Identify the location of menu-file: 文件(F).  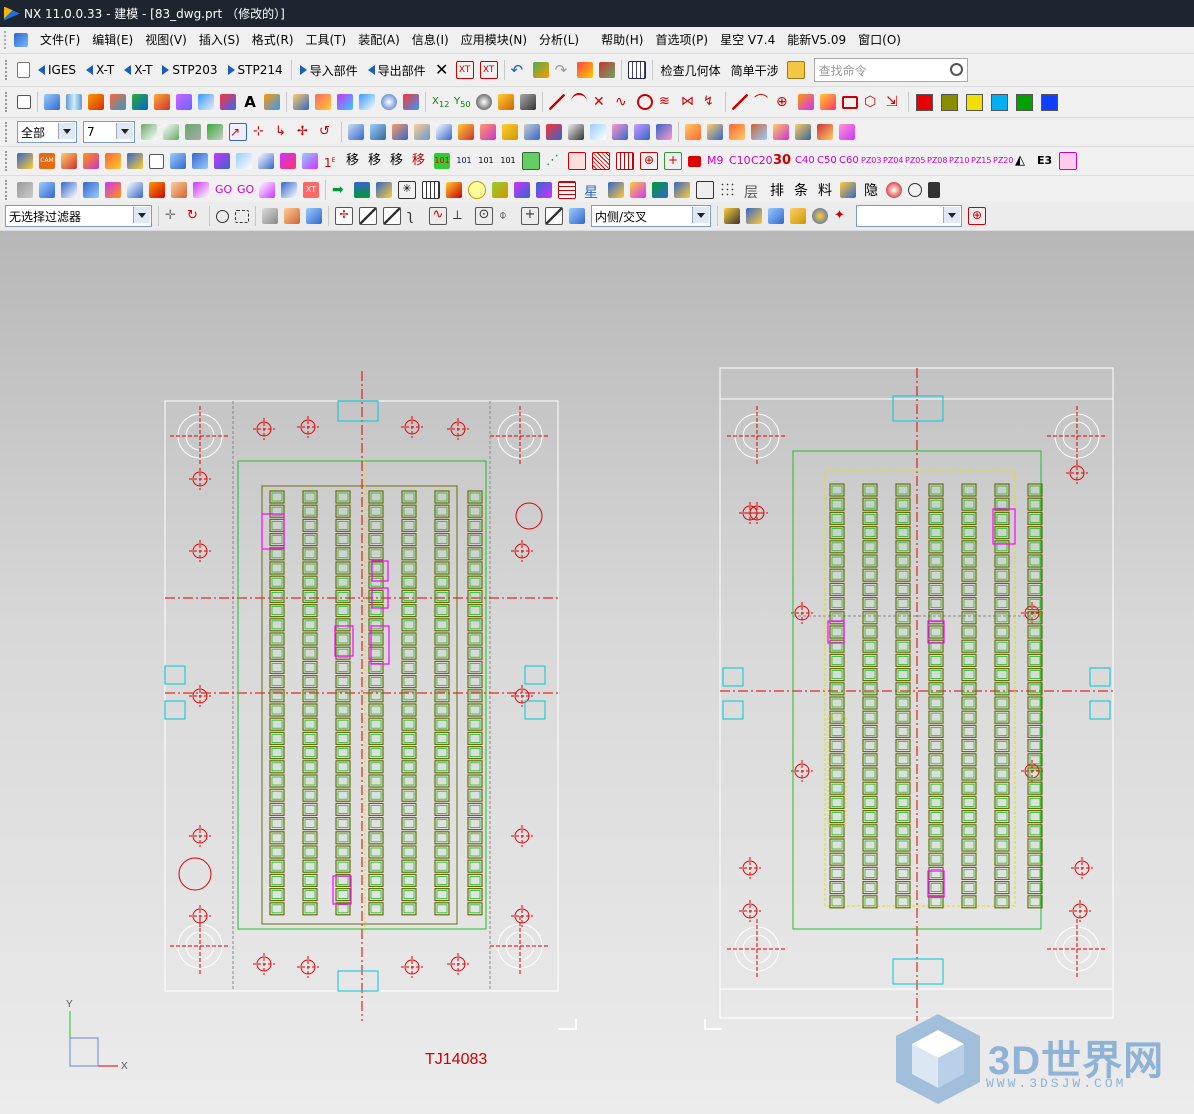
(60, 40).